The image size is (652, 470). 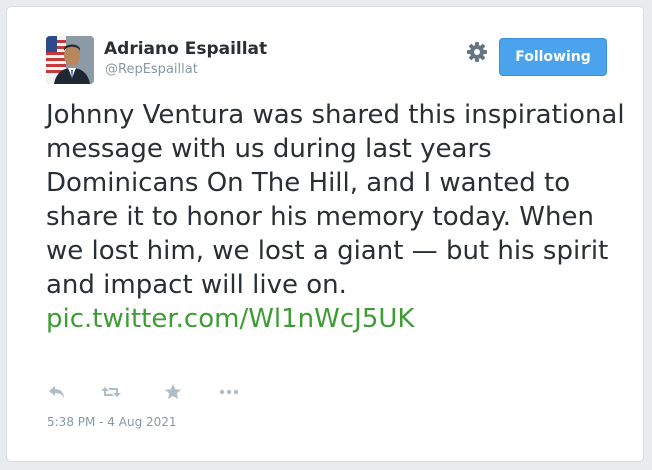 What do you see at coordinates (229, 392) in the screenshot?
I see `more-icon` at bounding box center [229, 392].